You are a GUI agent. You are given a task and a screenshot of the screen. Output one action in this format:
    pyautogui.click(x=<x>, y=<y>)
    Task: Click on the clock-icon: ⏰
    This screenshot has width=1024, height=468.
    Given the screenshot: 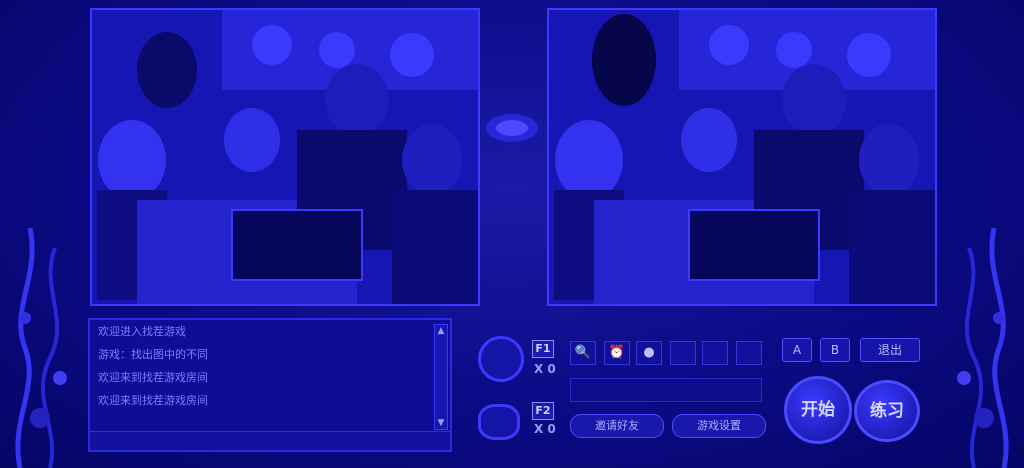 What is the action you would take?
    pyautogui.click(x=617, y=352)
    